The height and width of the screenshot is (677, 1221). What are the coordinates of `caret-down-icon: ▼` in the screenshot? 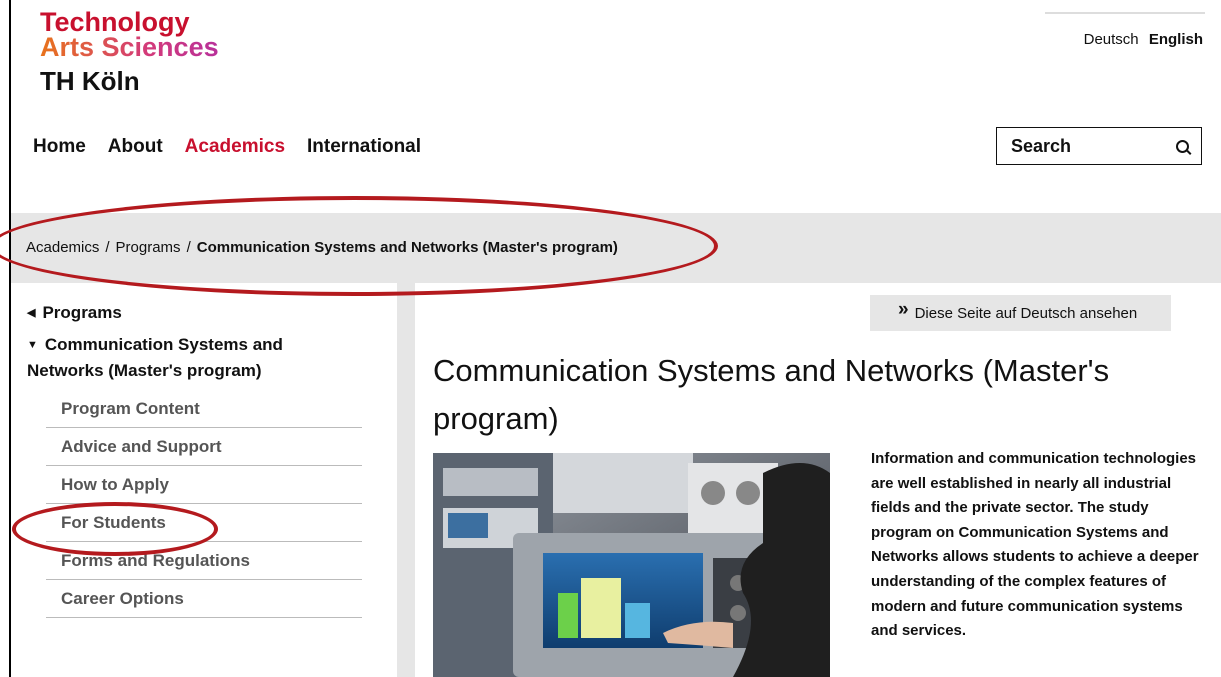 It's located at (32, 345).